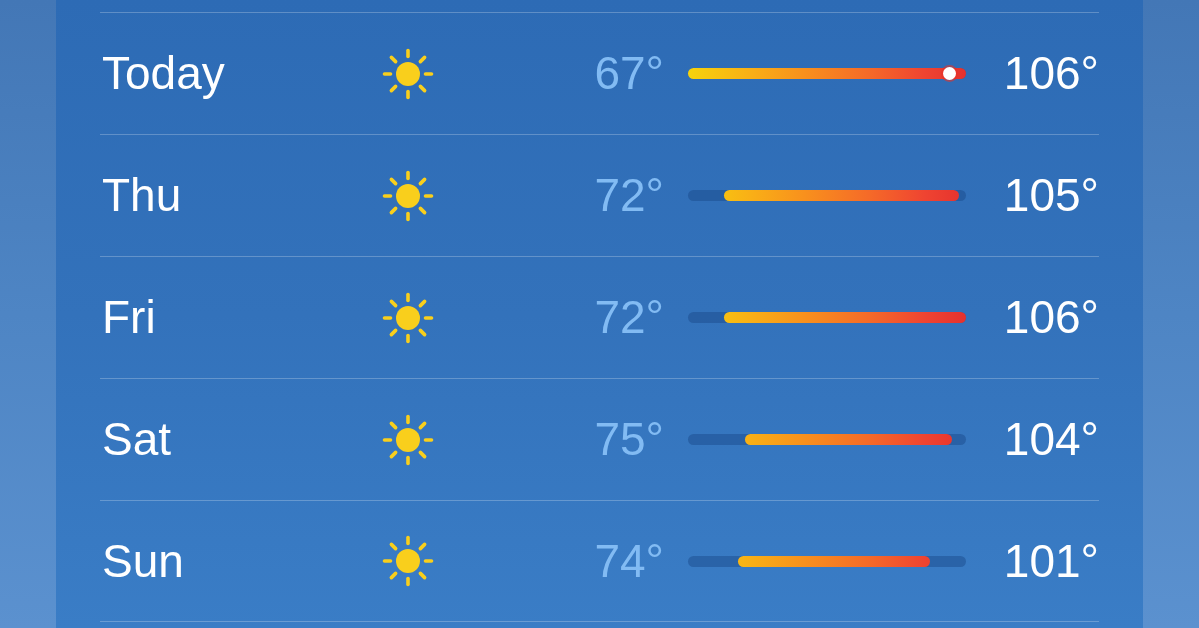  What do you see at coordinates (1051, 561) in the screenshot?
I see `high-temperature: 101°` at bounding box center [1051, 561].